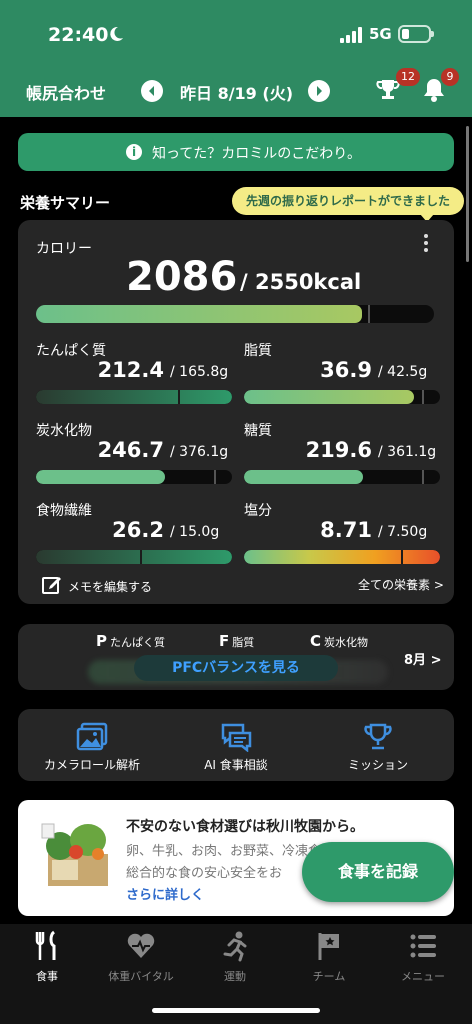  What do you see at coordinates (195, 532) in the screenshot?
I see `nutrient-target: / 15.0g` at bounding box center [195, 532].